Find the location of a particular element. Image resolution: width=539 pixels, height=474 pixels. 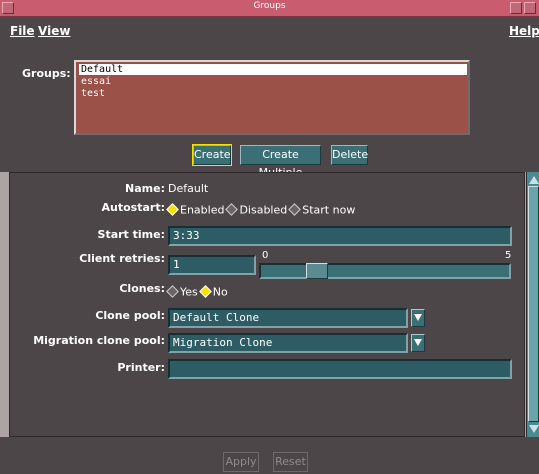

scrollbar-thumb is located at coordinates (533, 304).